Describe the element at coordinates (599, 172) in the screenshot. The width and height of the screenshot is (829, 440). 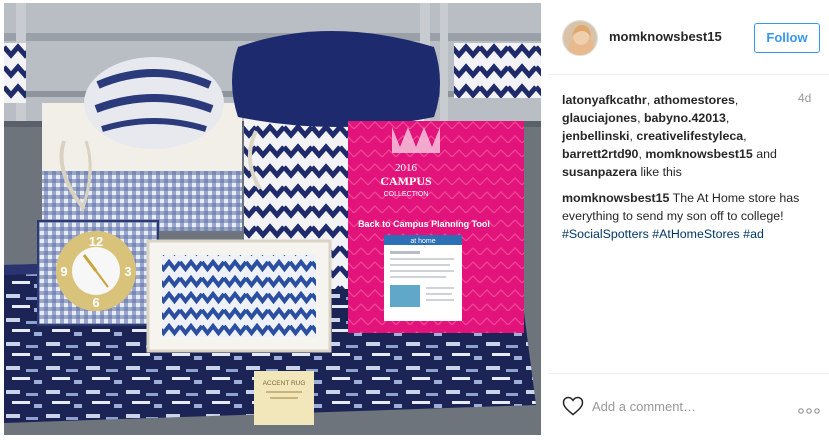
I see `liker-name: susanpazera` at that location.